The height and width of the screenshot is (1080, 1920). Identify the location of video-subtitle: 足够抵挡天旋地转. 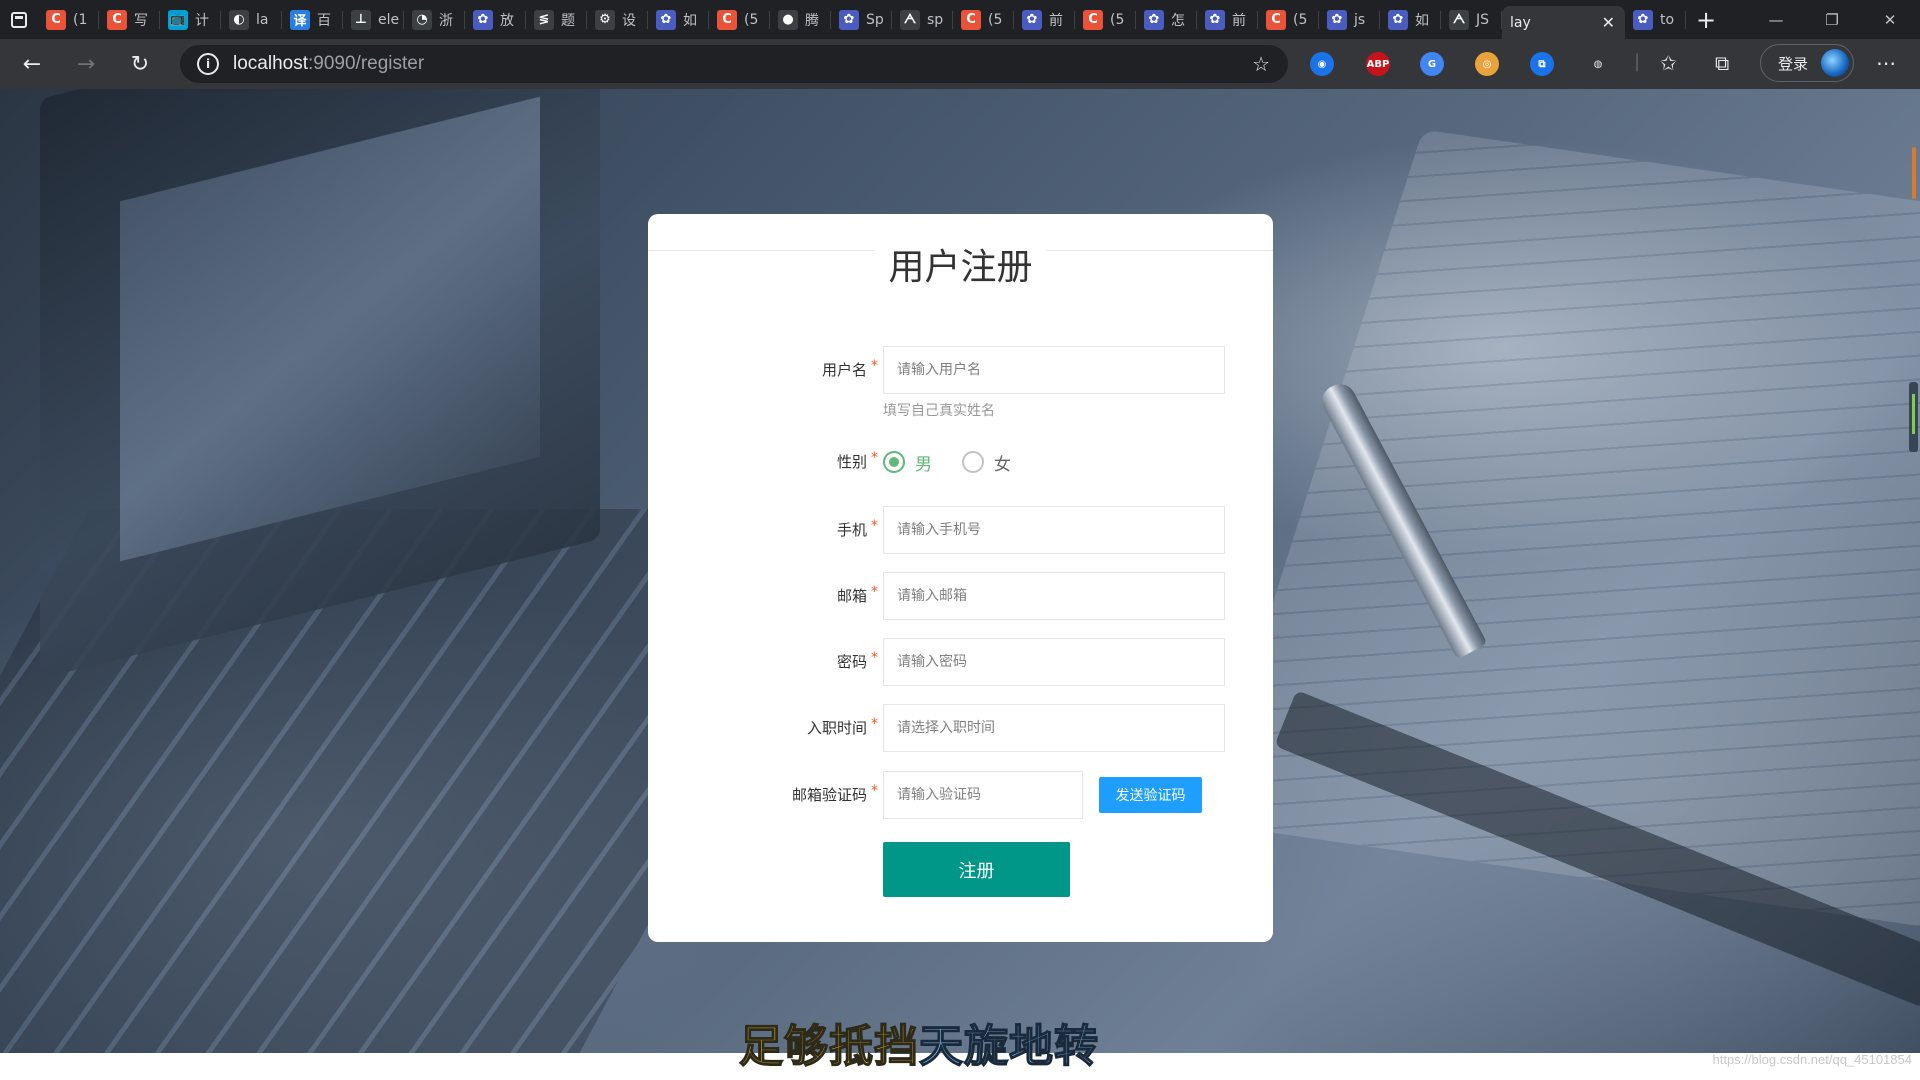
(919, 1042).